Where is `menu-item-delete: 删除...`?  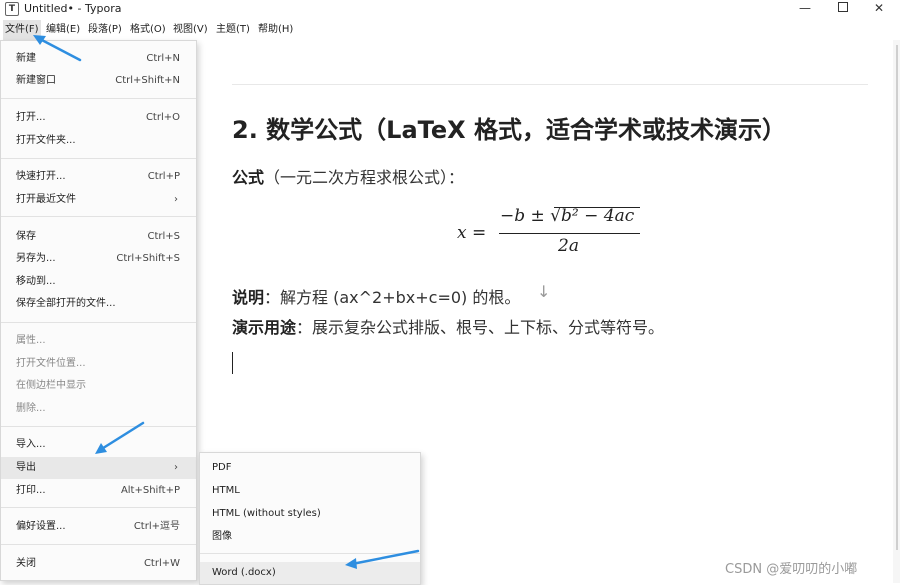 menu-item-delete: 删除... is located at coordinates (98, 409).